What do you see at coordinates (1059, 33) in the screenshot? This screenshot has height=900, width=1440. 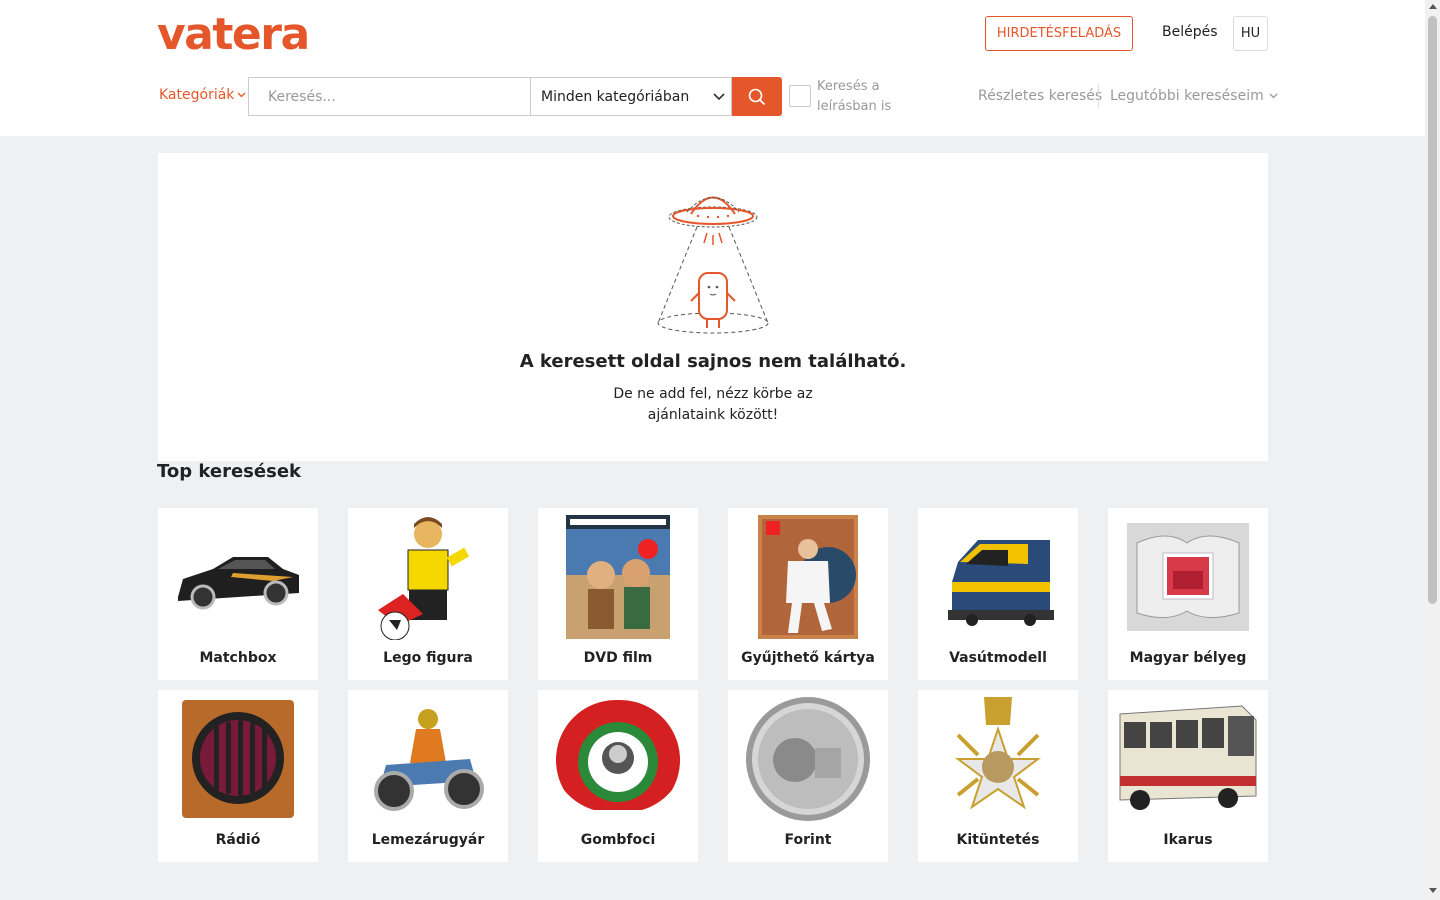 I see `post-ad-button: HIRDETÉSFELADÁS` at bounding box center [1059, 33].